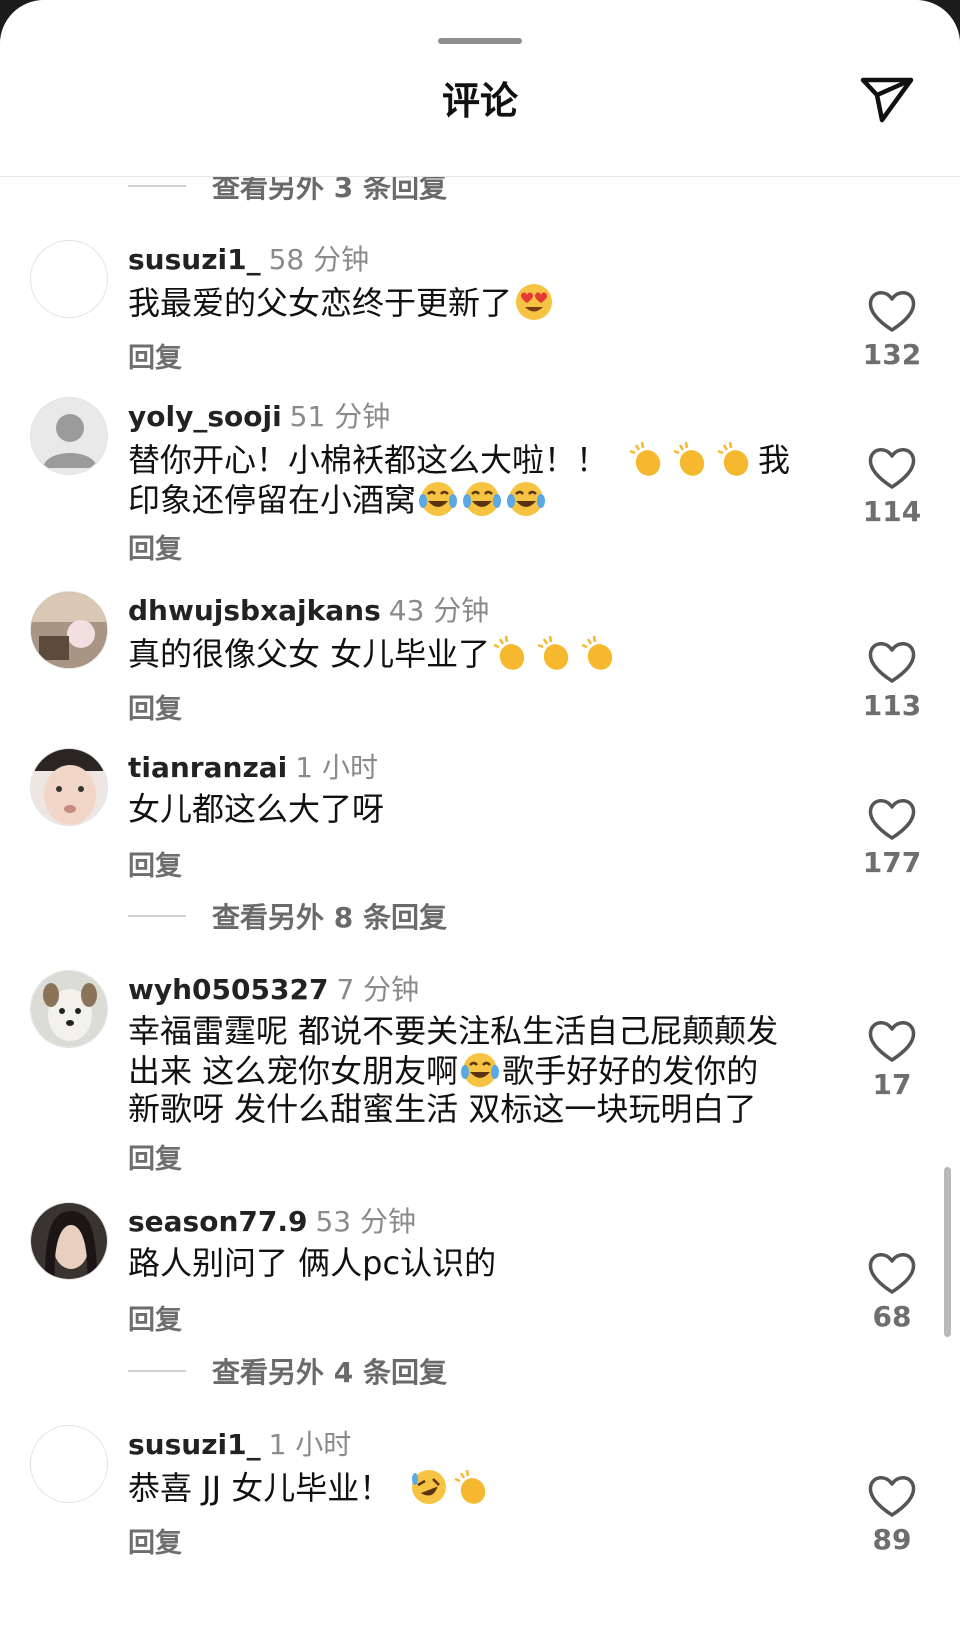 The height and width of the screenshot is (1632, 960). I want to click on username: yoly_sooji, so click(205, 416).